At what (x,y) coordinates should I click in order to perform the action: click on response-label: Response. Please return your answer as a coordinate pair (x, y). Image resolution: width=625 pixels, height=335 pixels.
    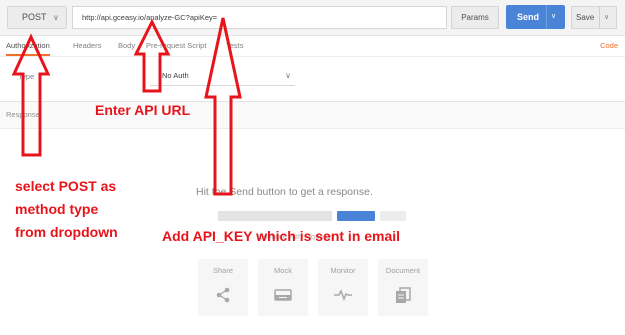
    Looking at the image, I should click on (23, 114).